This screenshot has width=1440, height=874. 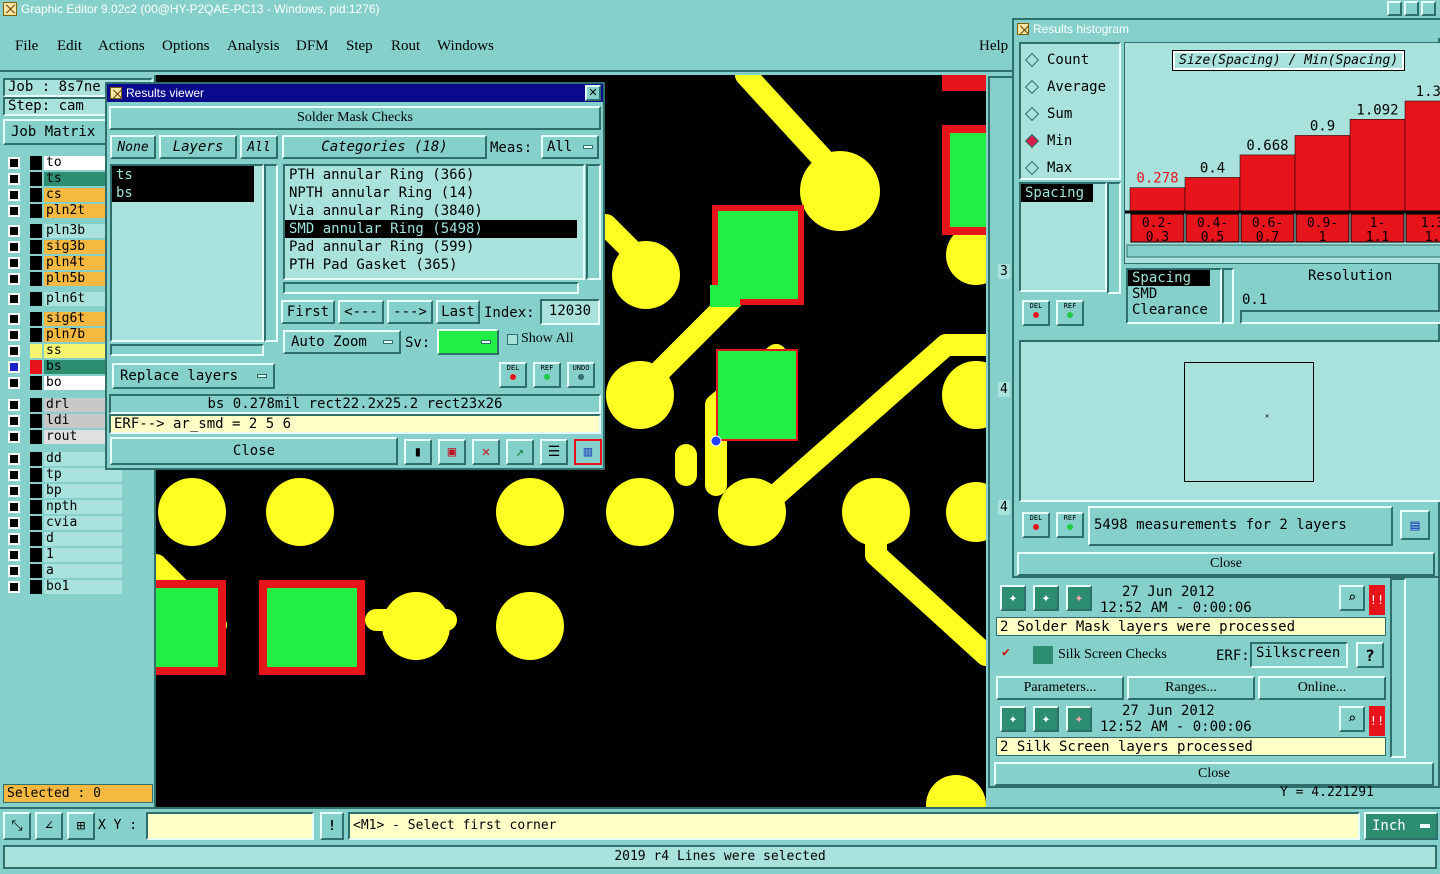 I want to click on hist-del-button: DEL, so click(x=1036, y=313).